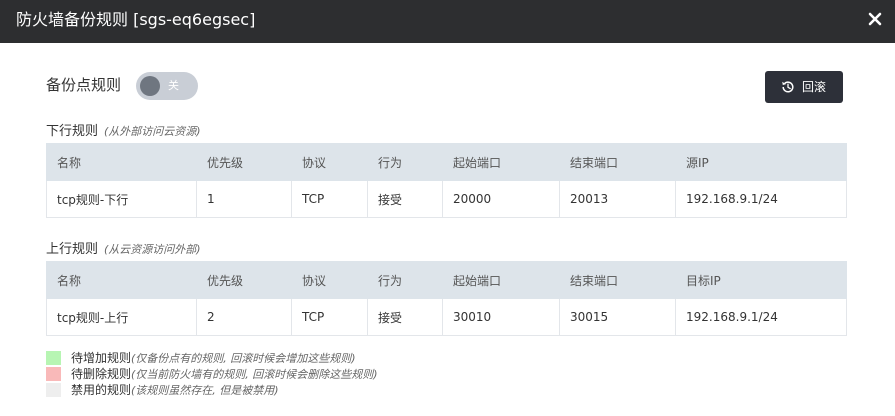 The height and width of the screenshot is (416, 895). Describe the element at coordinates (173, 85) in the screenshot. I see `toggle-state-text: 关` at that location.